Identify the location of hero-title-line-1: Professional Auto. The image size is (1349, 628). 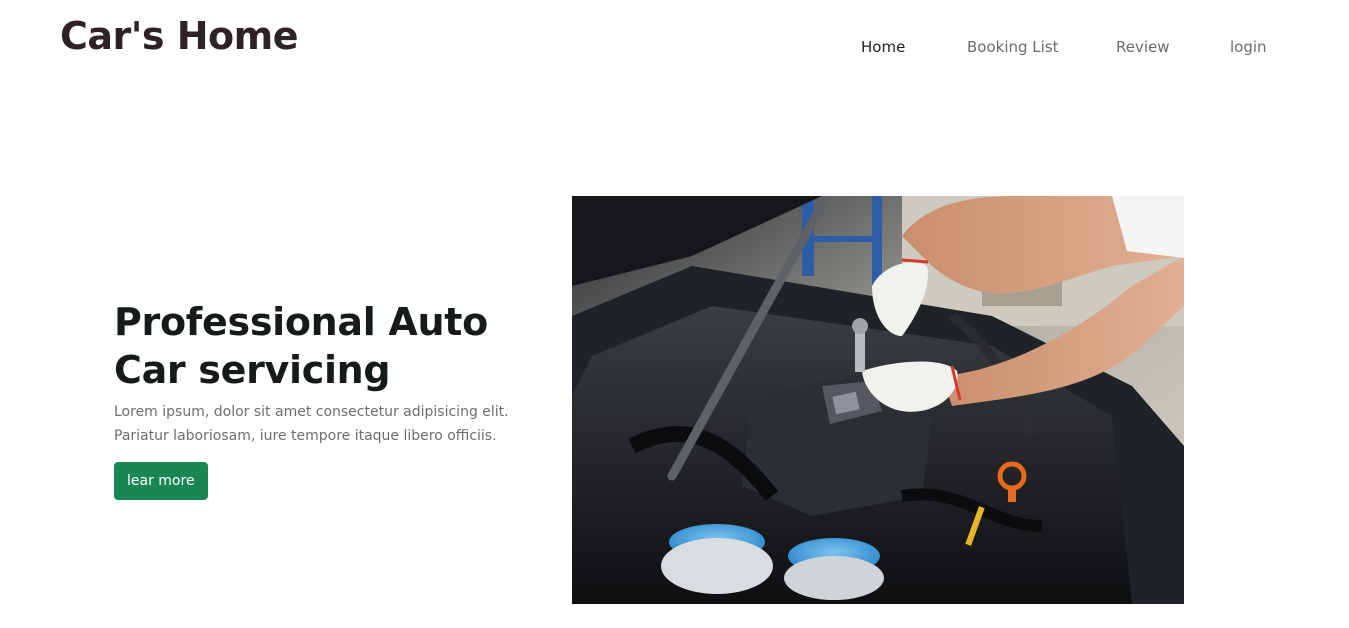
(301, 322).